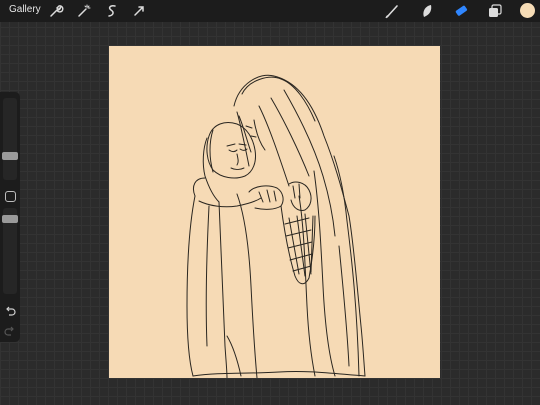  What do you see at coordinates (25, 9) in the screenshot?
I see `gallery-button: Gallery` at bounding box center [25, 9].